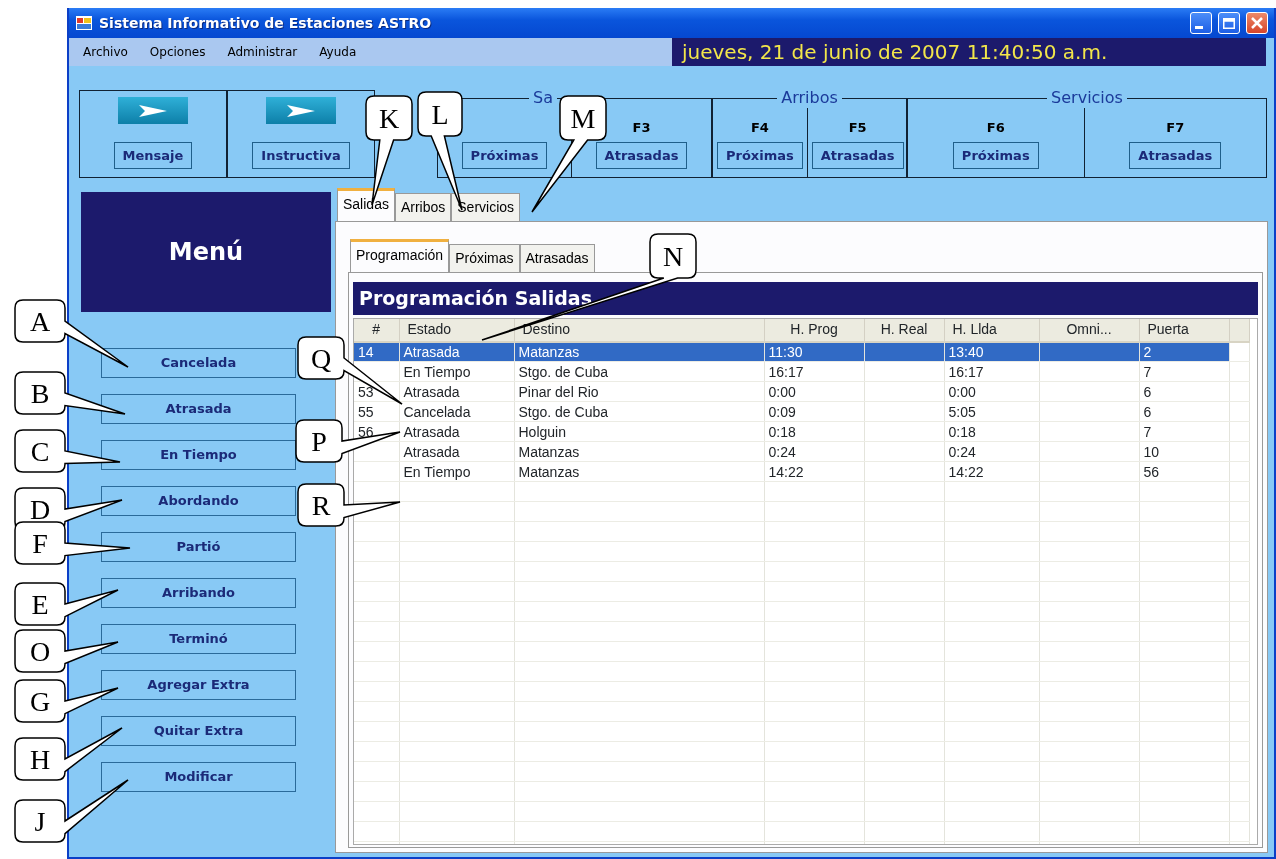 The image size is (1276, 859). Describe the element at coordinates (366, 391) in the screenshot. I see `table-cell: 53` at that location.